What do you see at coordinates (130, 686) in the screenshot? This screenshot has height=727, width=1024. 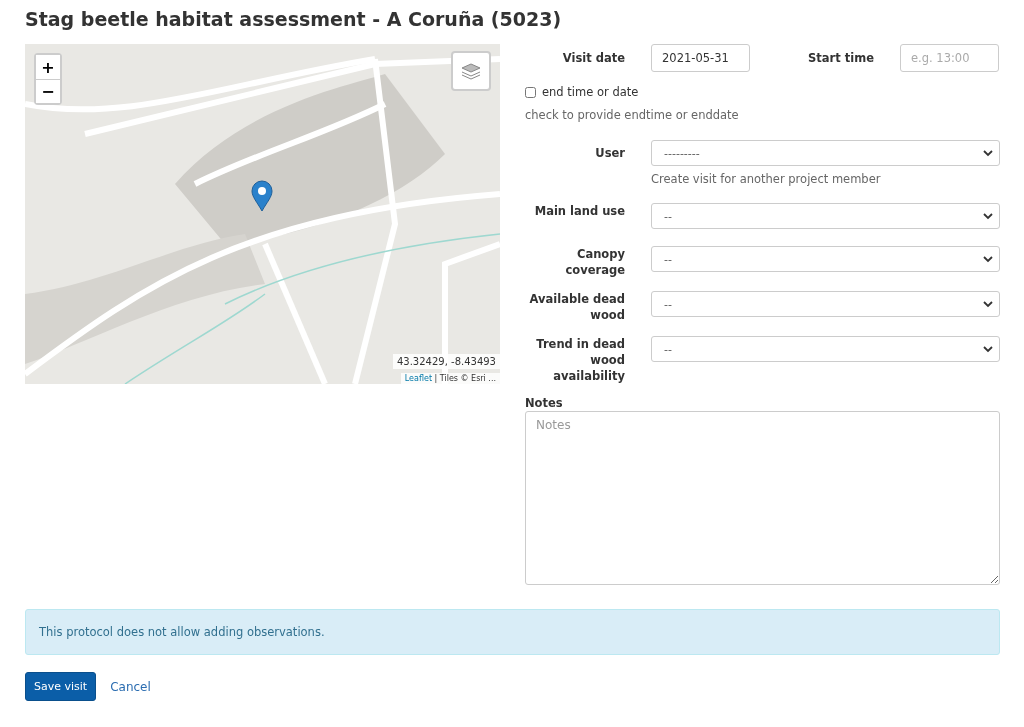 I see `cancel-link: Cancel` at bounding box center [130, 686].